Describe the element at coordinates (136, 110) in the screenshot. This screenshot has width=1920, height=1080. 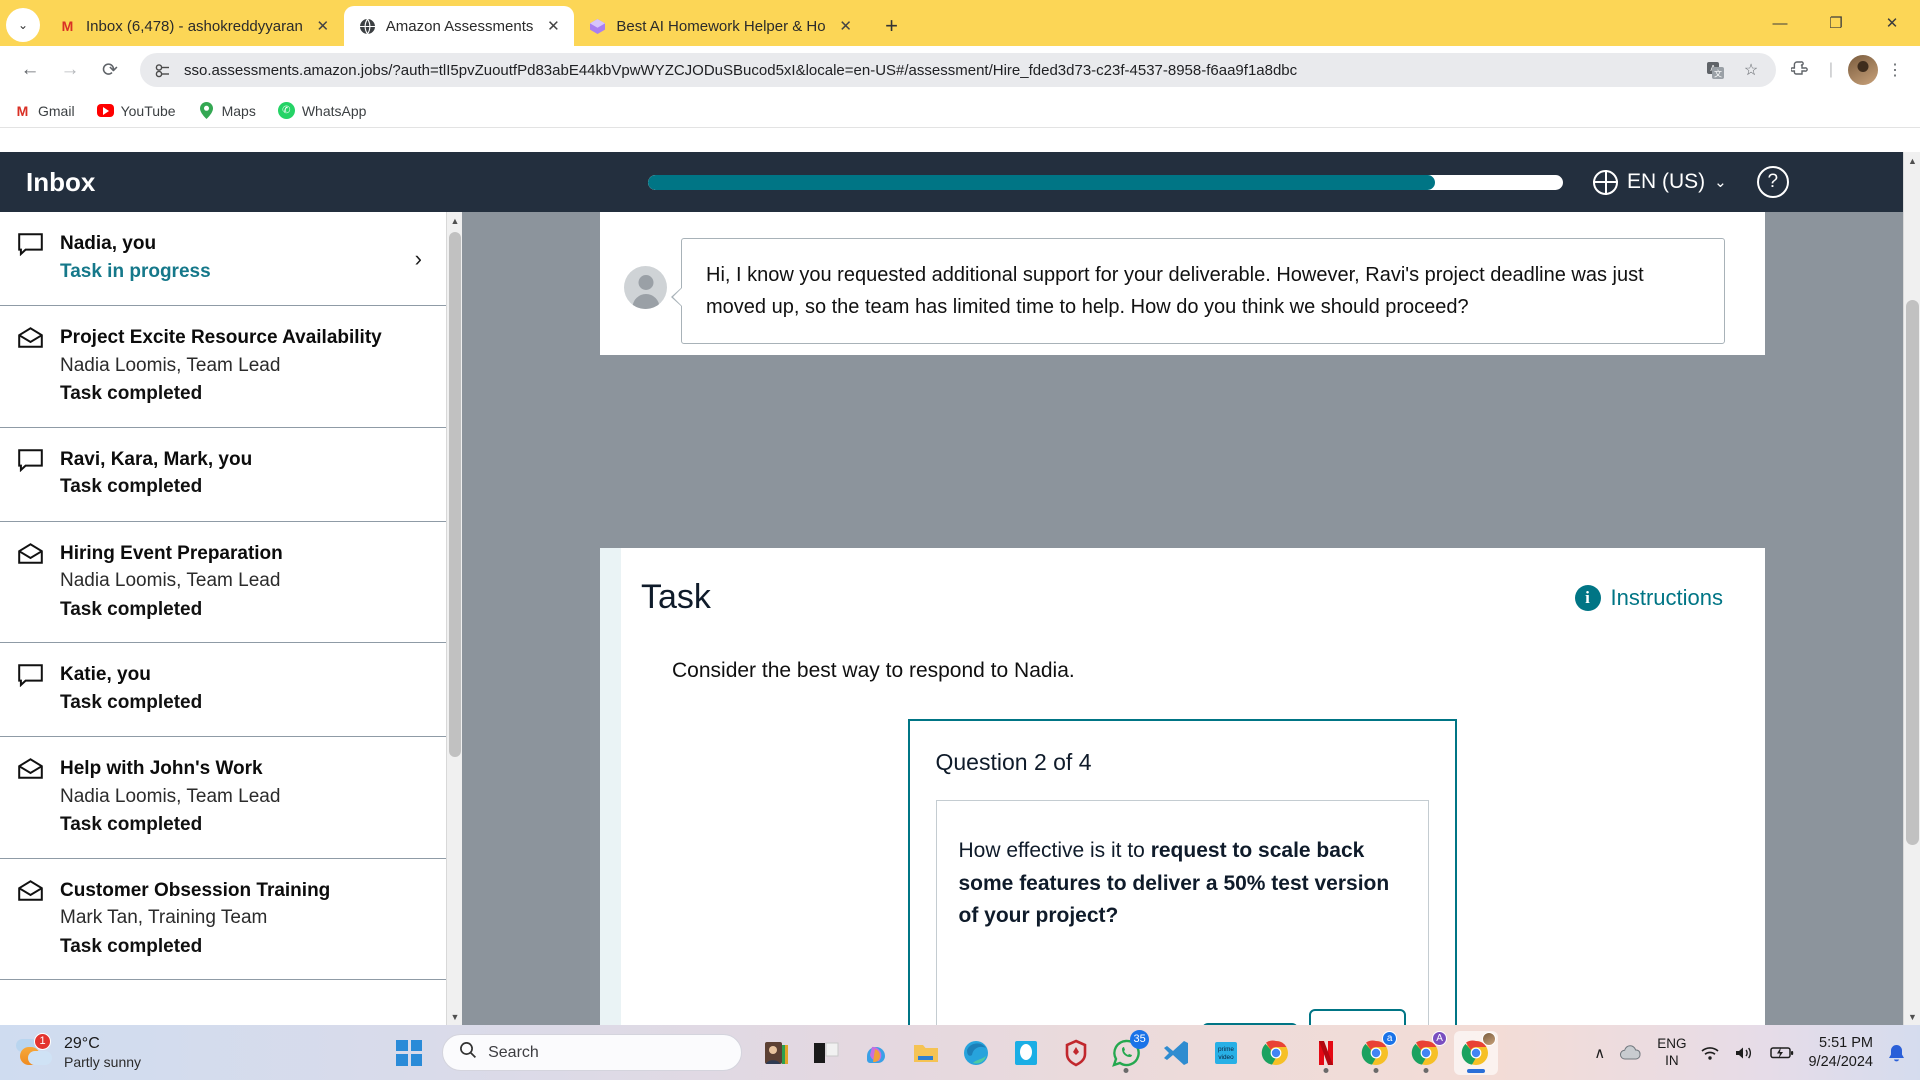
I see `bookmark-youtube: YouTube` at that location.